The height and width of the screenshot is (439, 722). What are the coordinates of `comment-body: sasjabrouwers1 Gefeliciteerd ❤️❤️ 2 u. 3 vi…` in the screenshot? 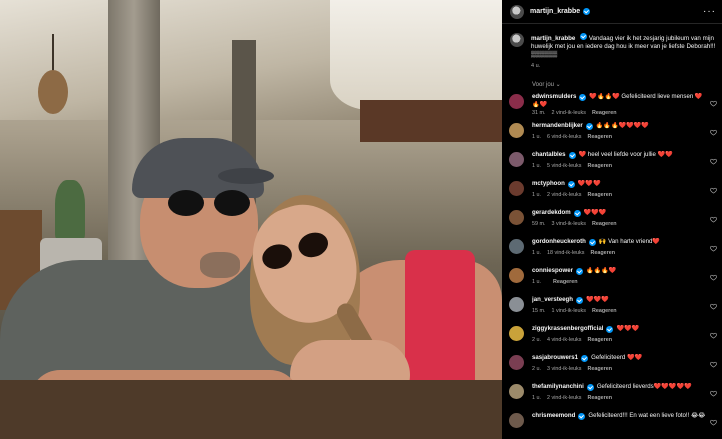 It's located at (619, 368).